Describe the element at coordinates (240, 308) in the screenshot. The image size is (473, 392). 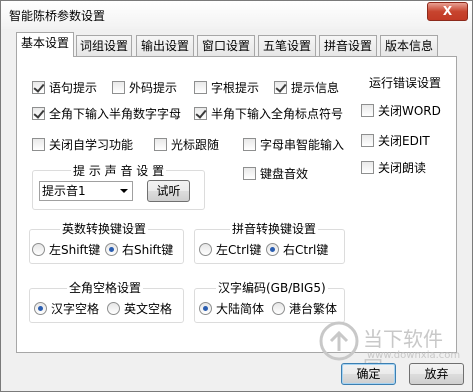
I see `radio-label: 大陆简体` at that location.